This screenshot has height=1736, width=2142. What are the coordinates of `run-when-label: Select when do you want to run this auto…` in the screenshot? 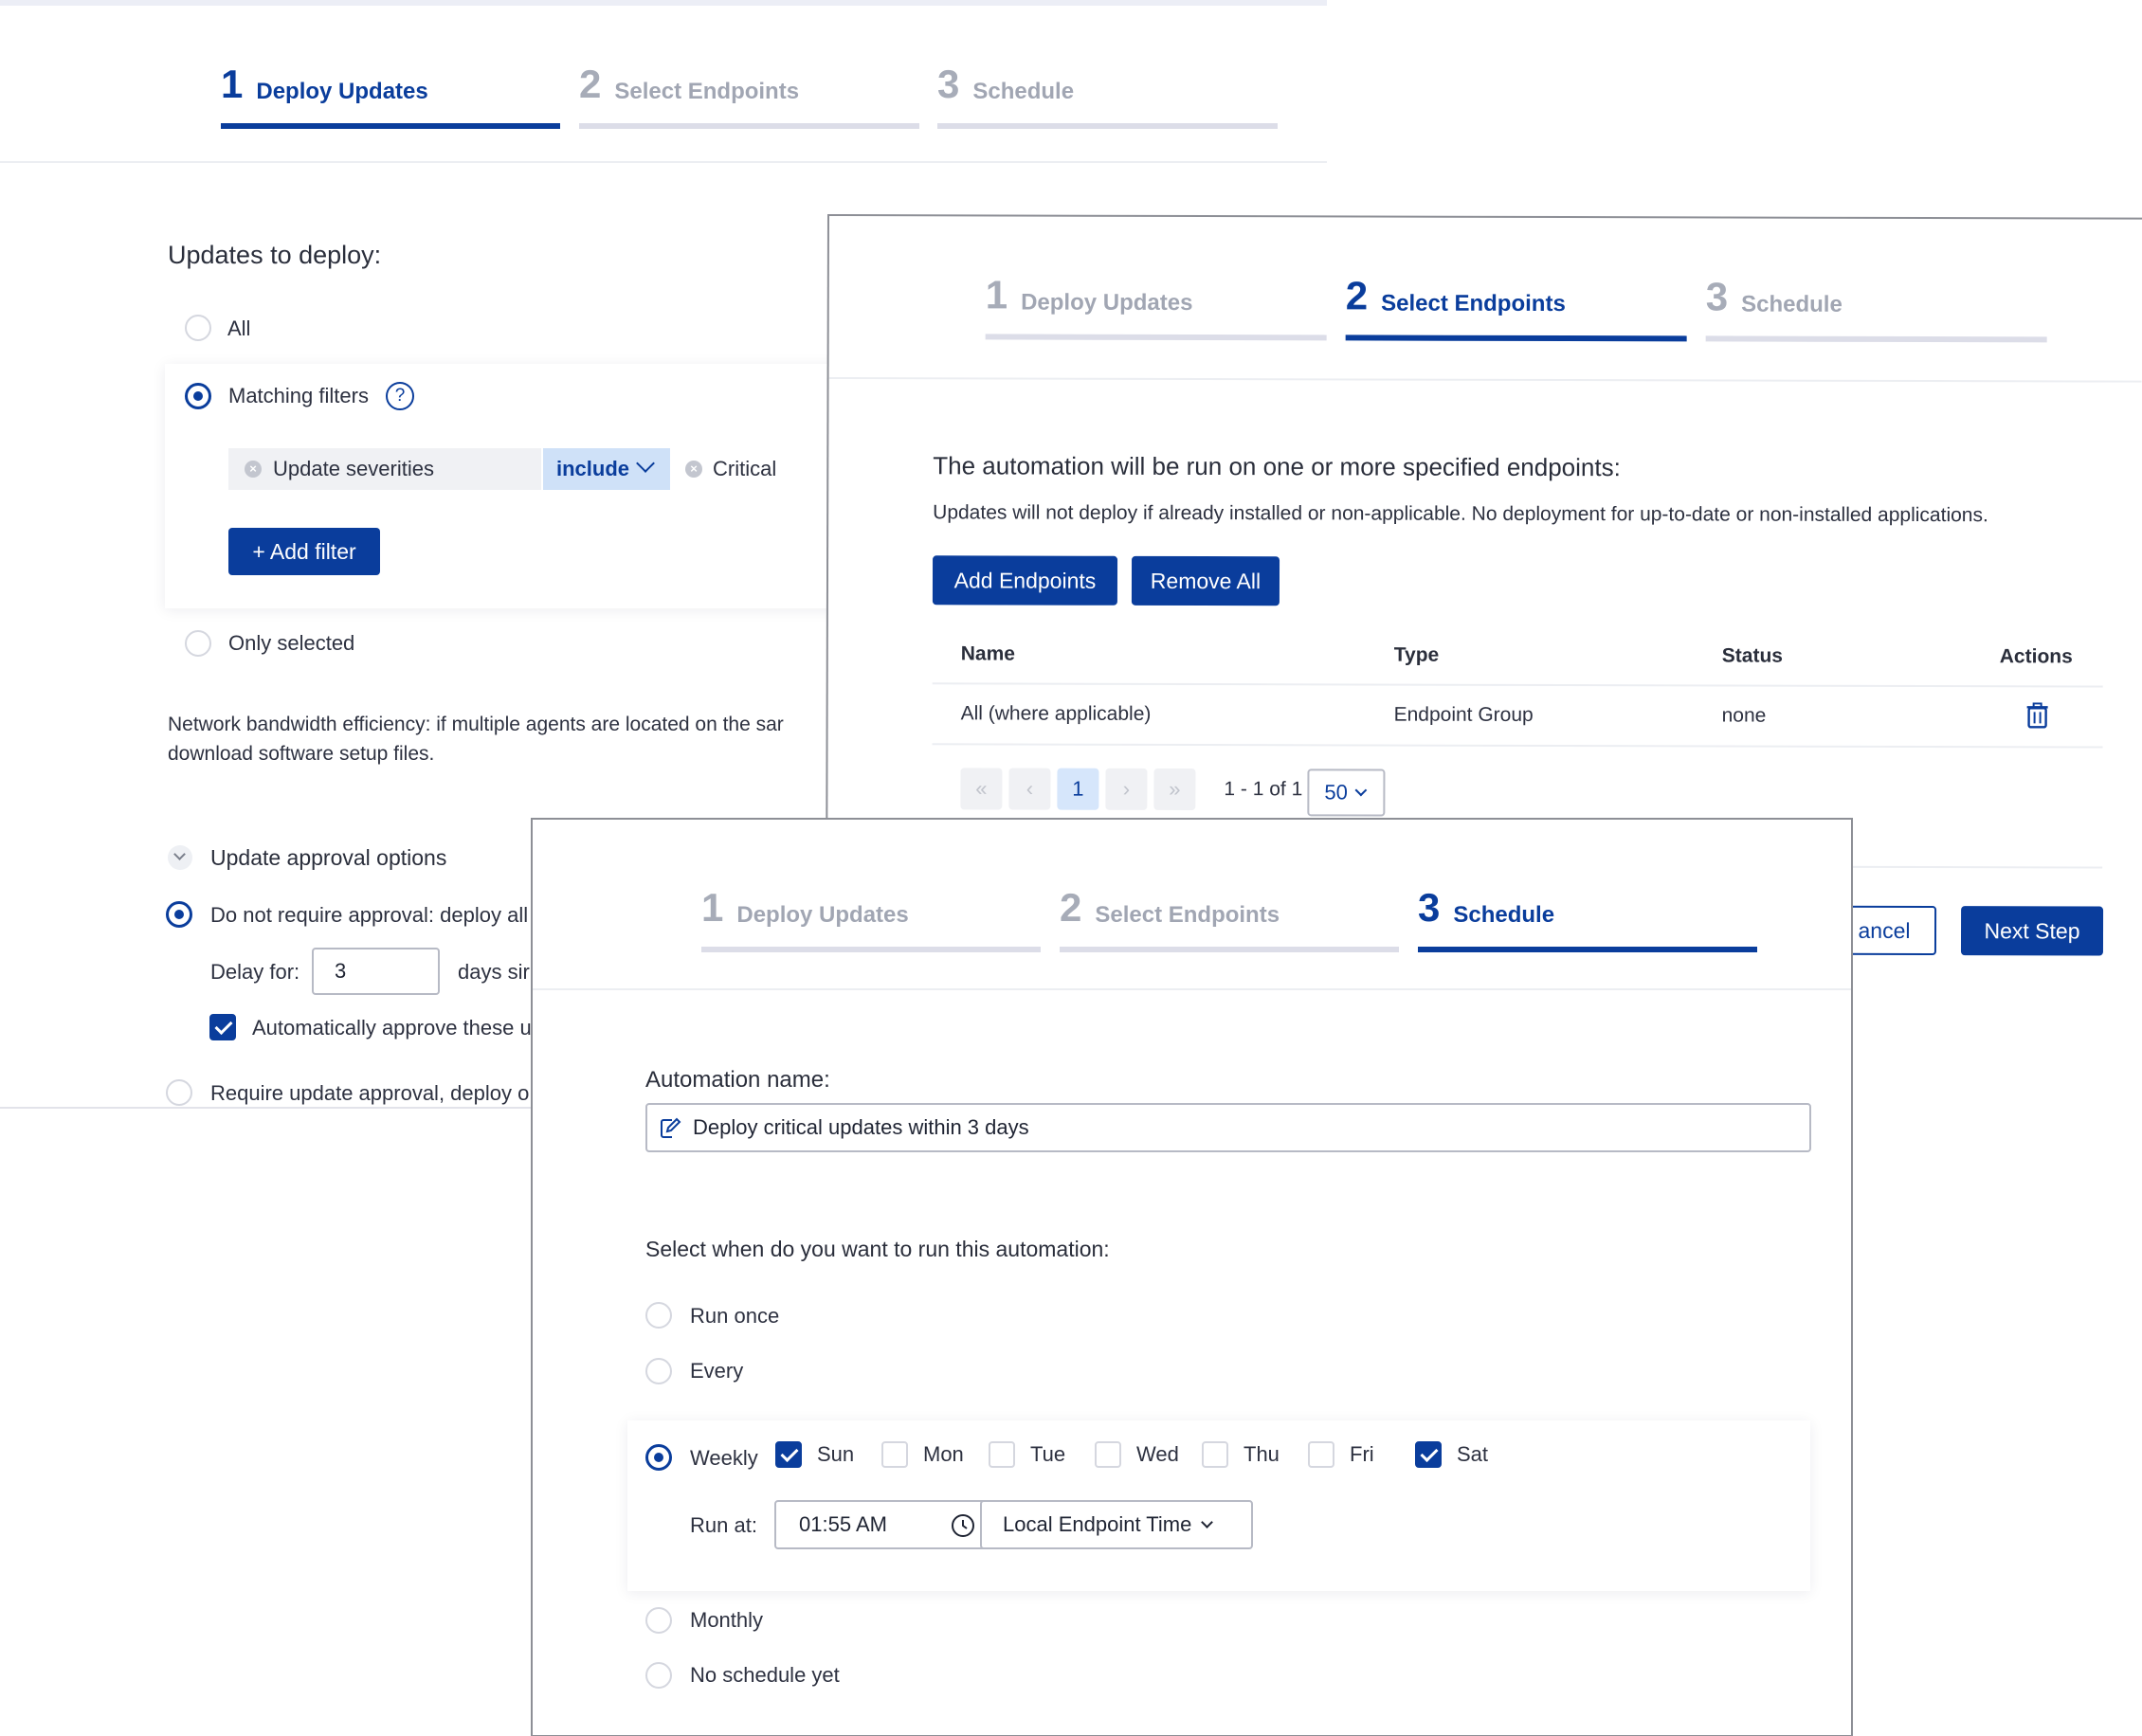 It's located at (877, 1249).